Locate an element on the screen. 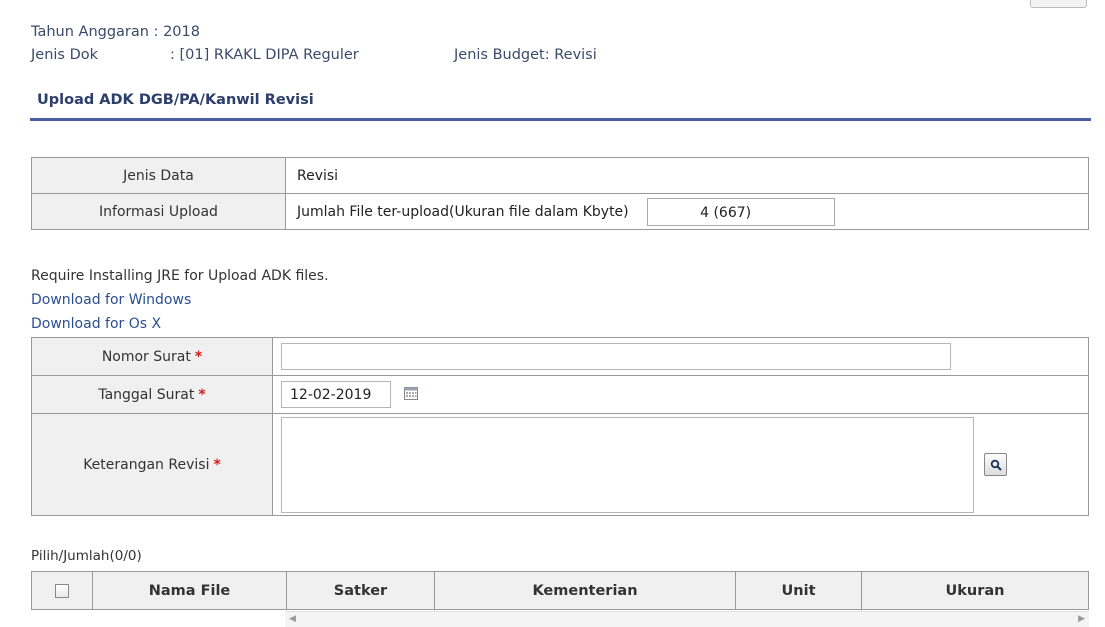  magnifier-icon is located at coordinates (996, 465).